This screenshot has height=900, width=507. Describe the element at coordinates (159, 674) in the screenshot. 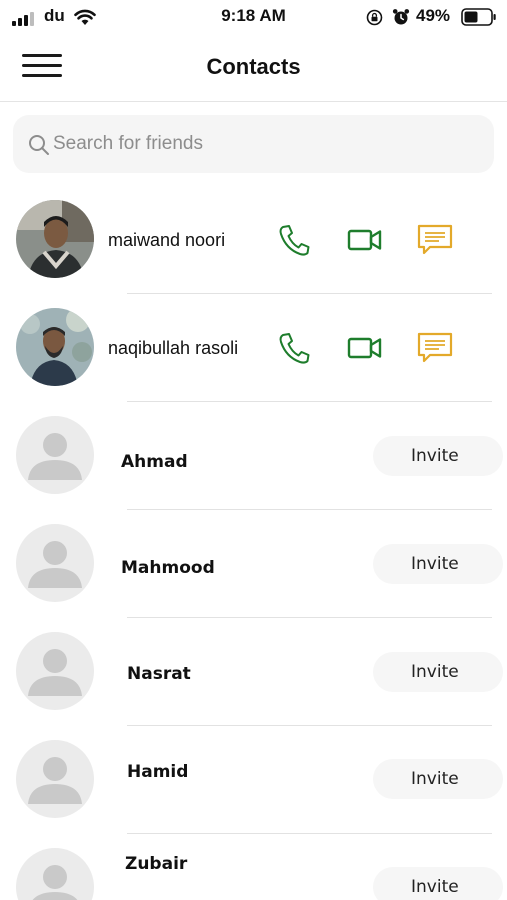

I see `contact-name: Nasrat` at that location.